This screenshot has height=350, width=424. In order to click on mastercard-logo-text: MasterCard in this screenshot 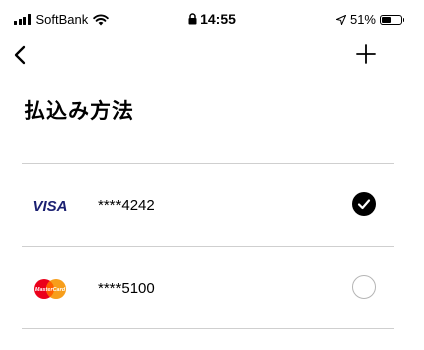, I will do `click(50, 290)`.